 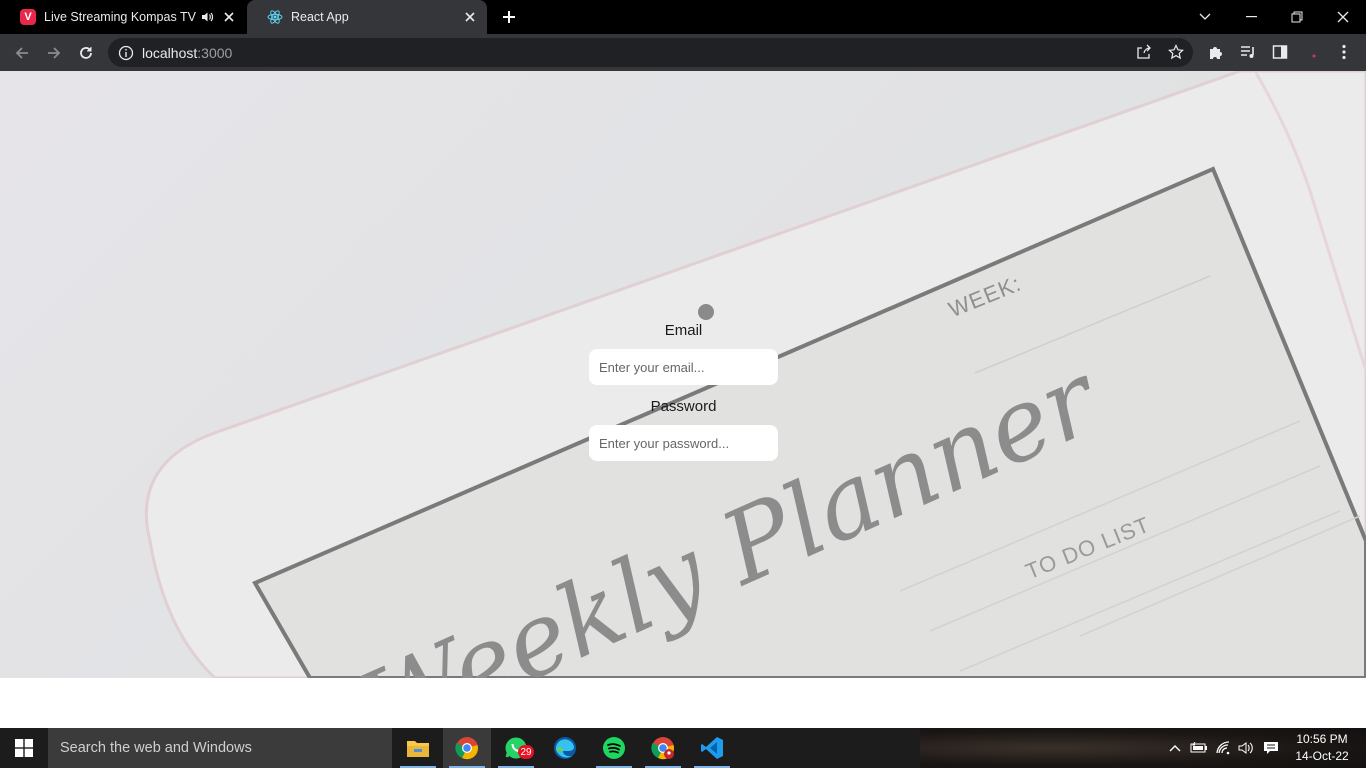 I want to click on more-vertical-icon, so click(x=1344, y=52).